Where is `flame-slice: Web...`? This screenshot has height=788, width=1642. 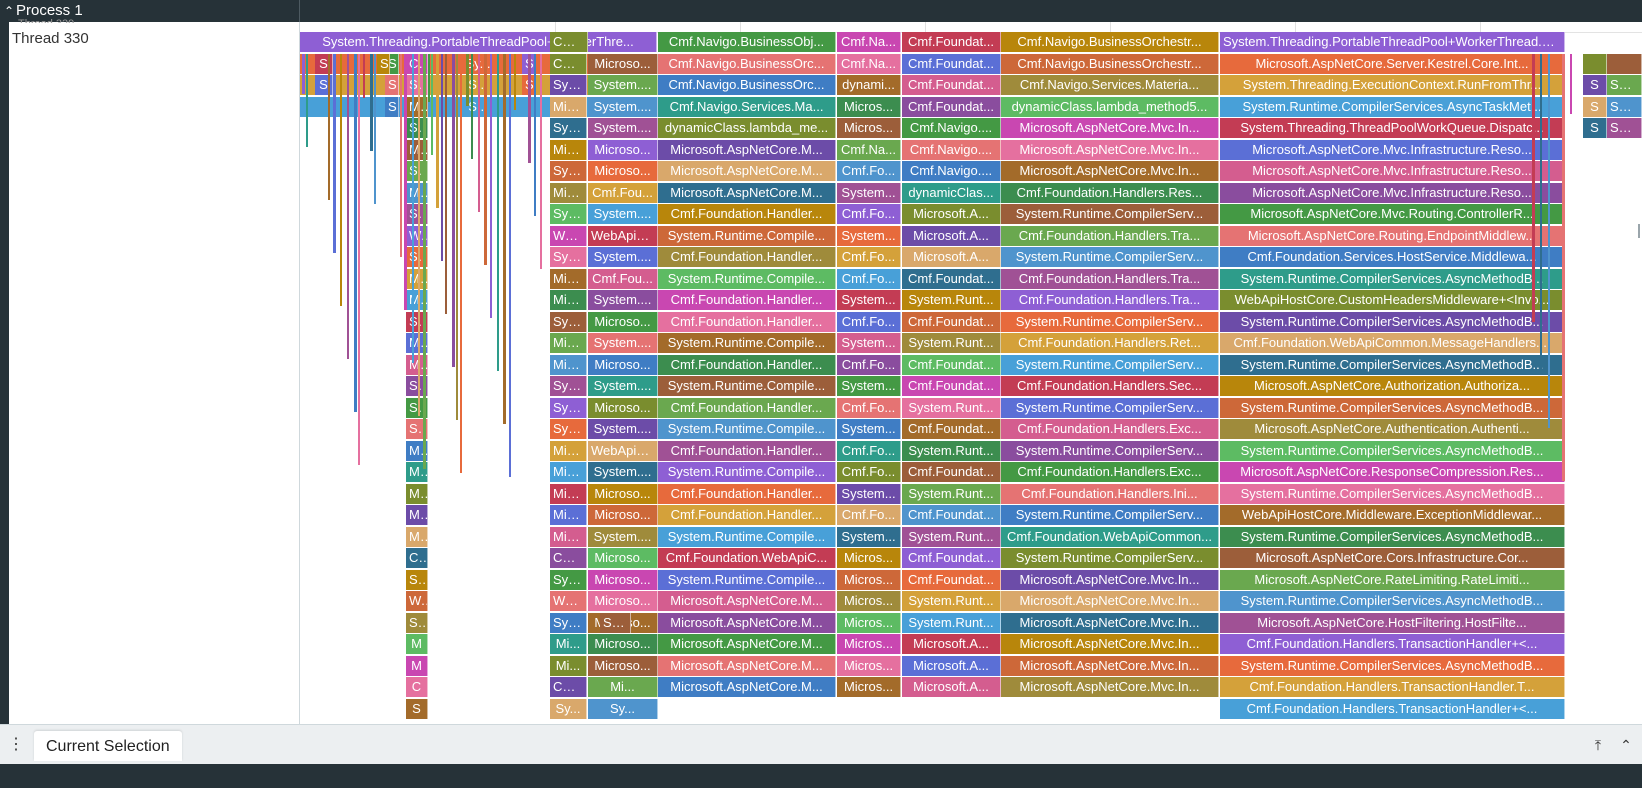 flame-slice: Web... is located at coordinates (568, 235).